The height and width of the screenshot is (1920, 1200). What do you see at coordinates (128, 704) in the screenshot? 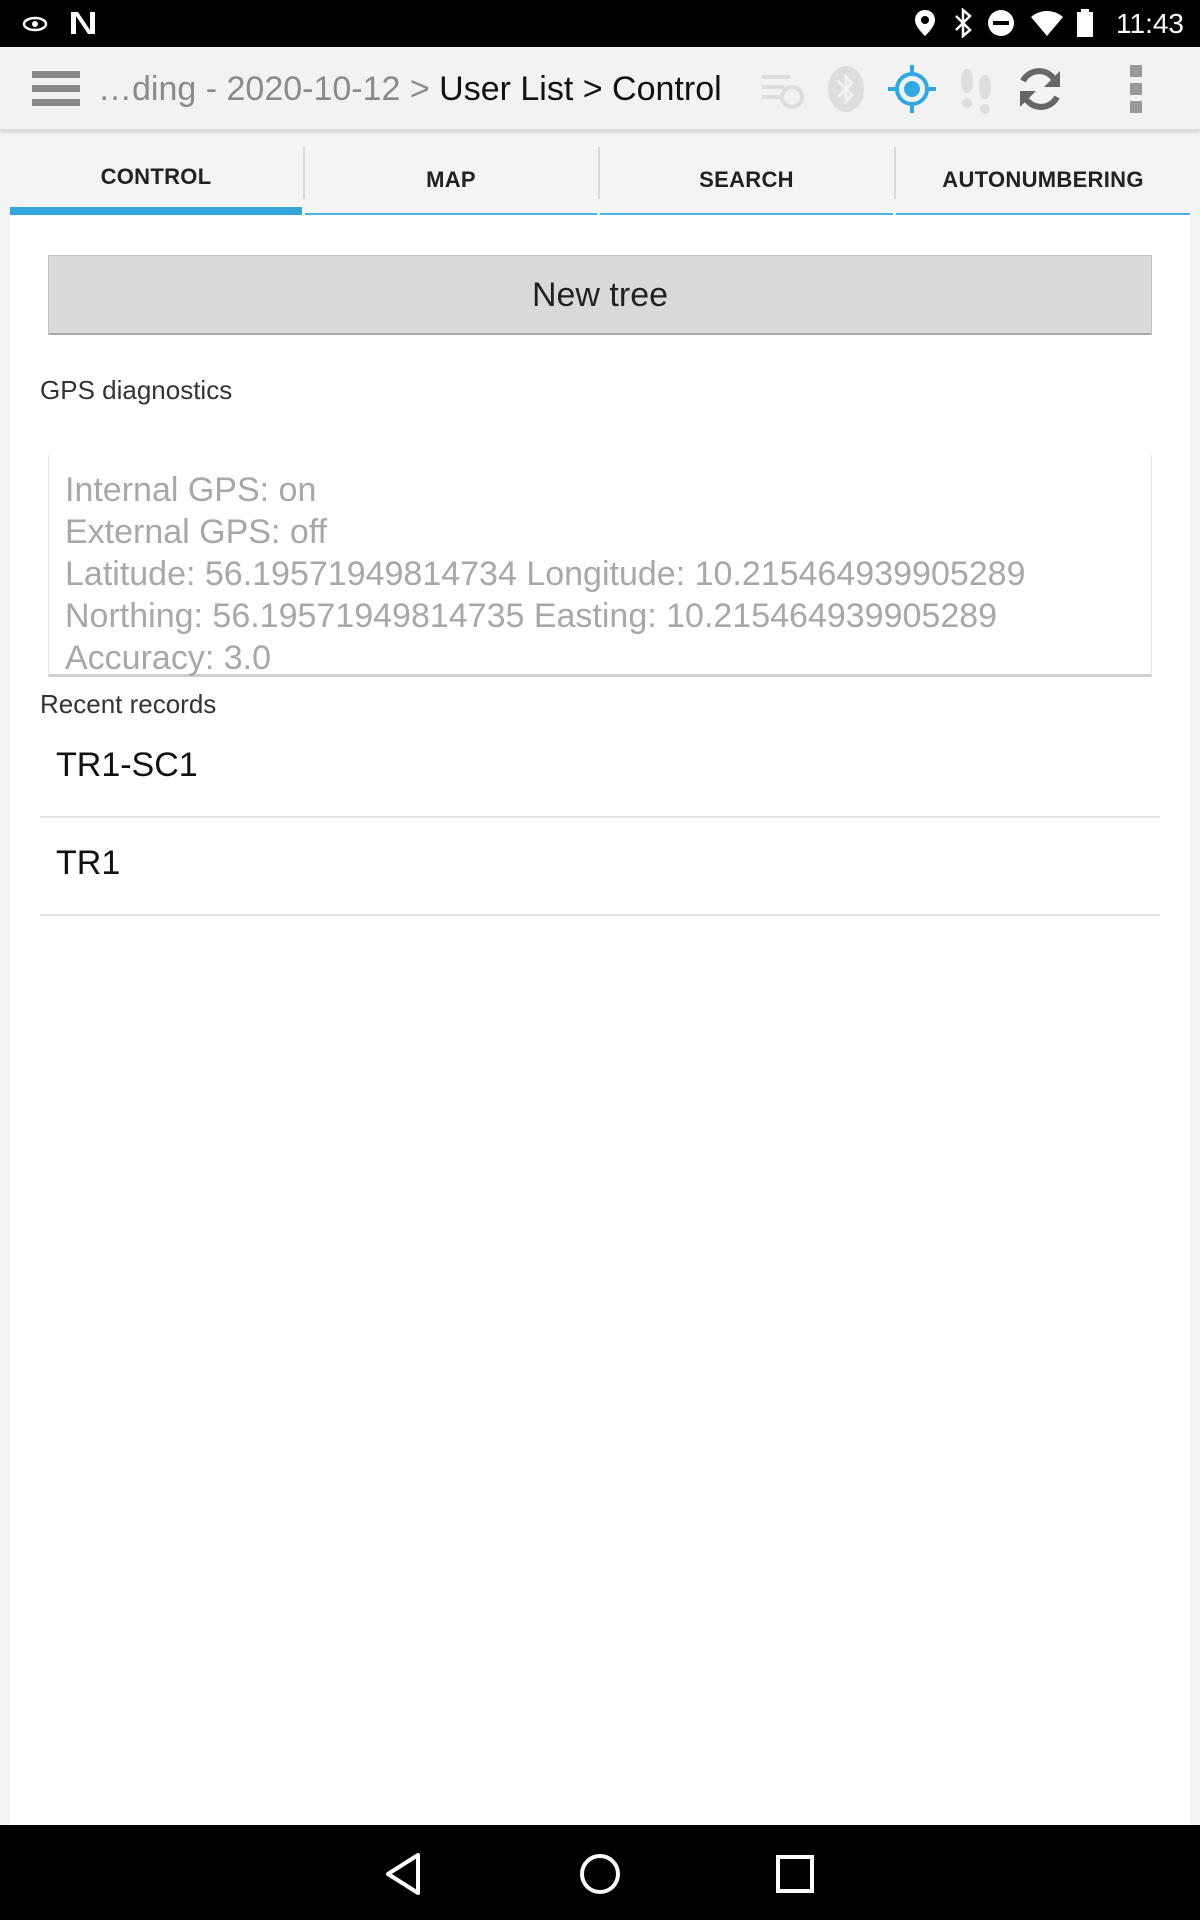
I see `recent-records-label: Recent records` at bounding box center [128, 704].